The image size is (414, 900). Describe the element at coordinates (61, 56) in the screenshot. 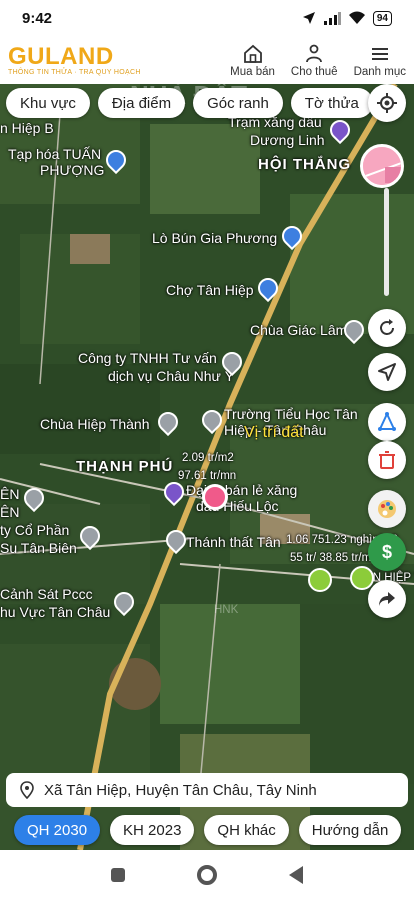

I see `logo-text: GULAND` at that location.